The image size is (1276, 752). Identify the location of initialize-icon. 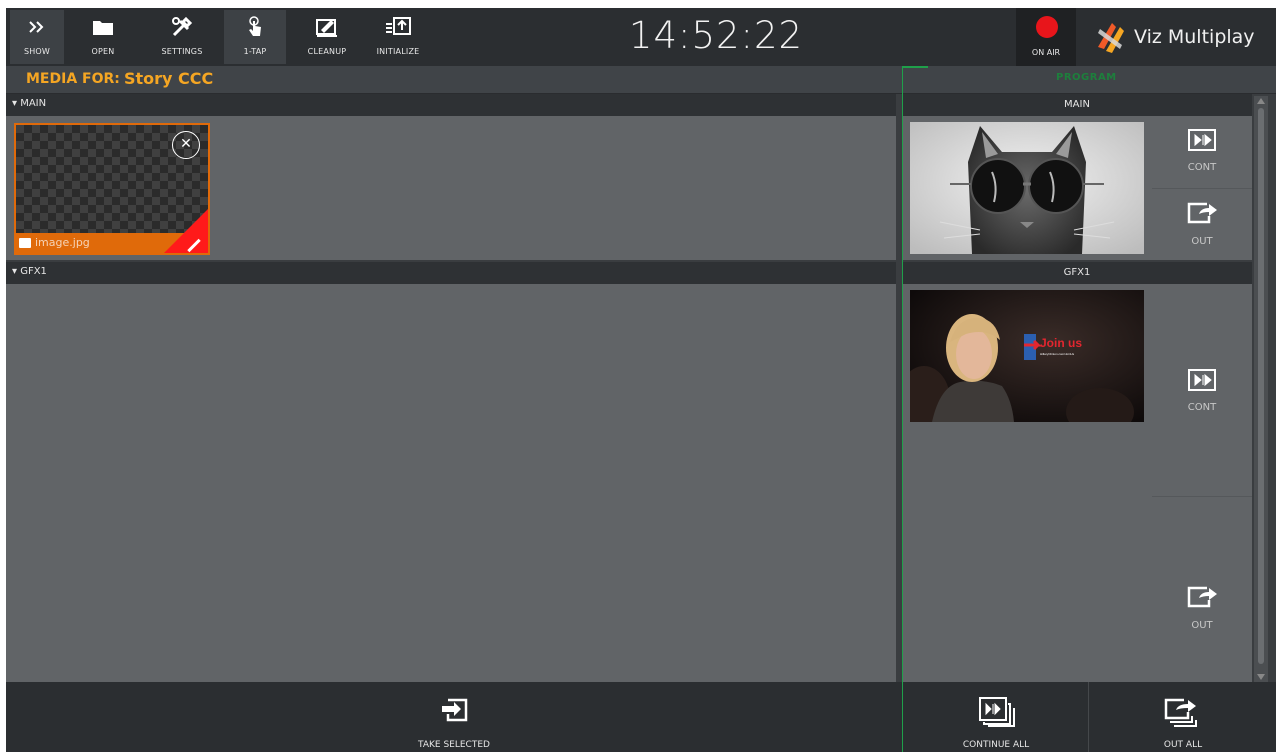
(398, 27).